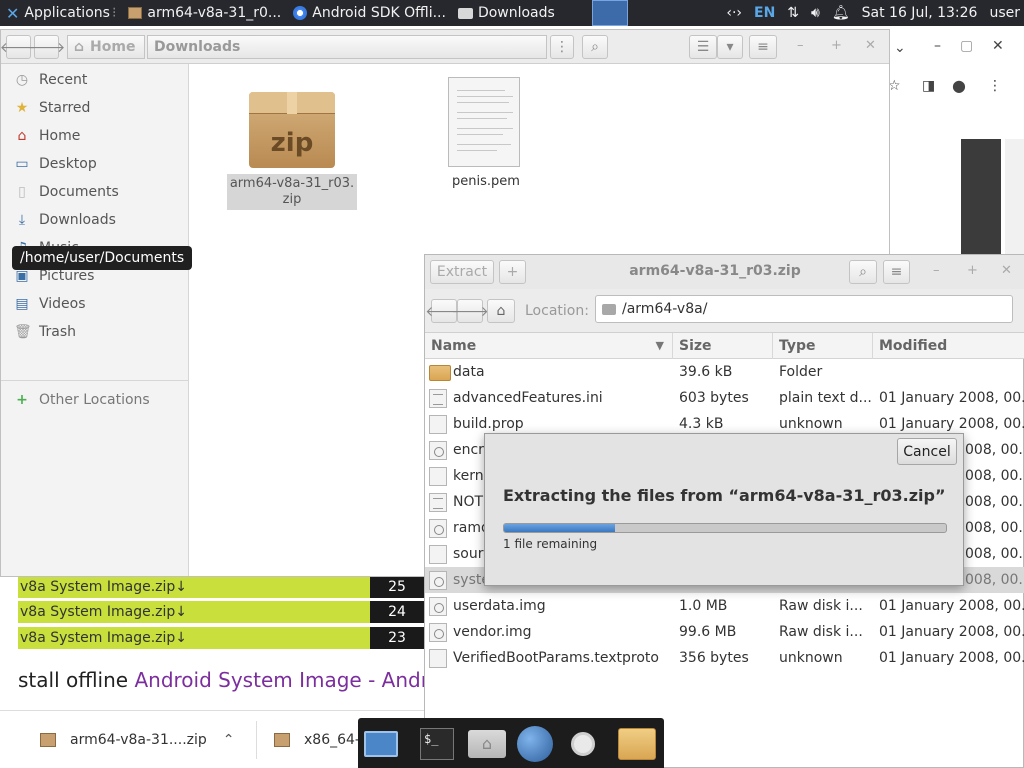  Describe the element at coordinates (811, 658) in the screenshot. I see `cell-type: unknown` at that location.